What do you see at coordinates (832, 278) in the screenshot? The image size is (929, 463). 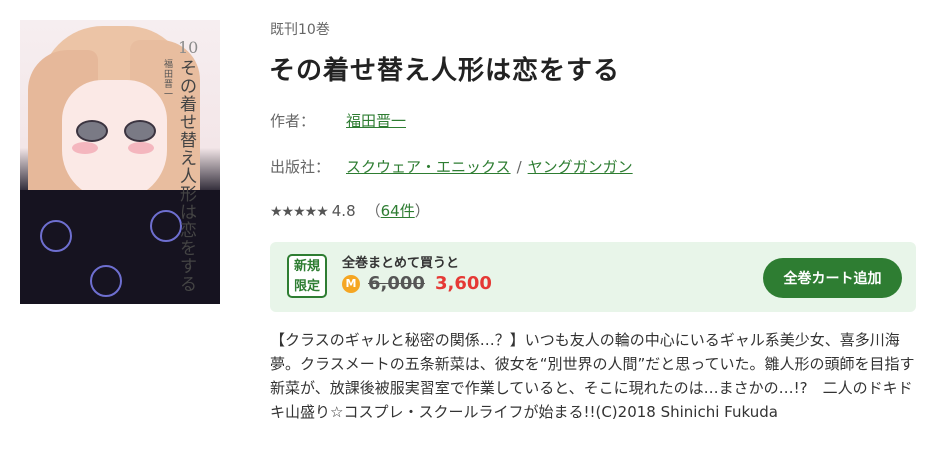 I see `add-all-to-cart-button: 全巻カート追加` at bounding box center [832, 278].